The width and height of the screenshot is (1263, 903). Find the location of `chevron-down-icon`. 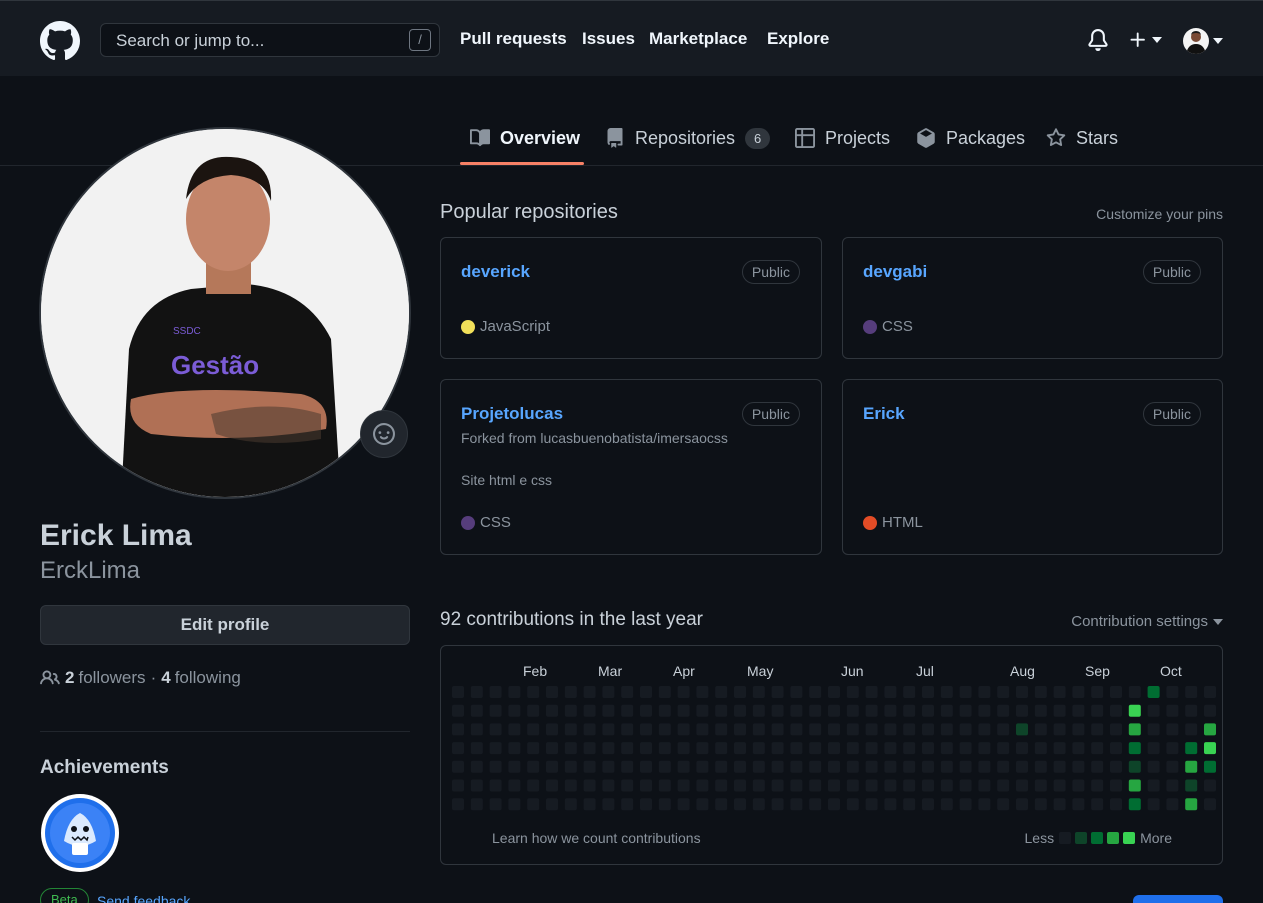

chevron-down-icon is located at coordinates (1157, 40).